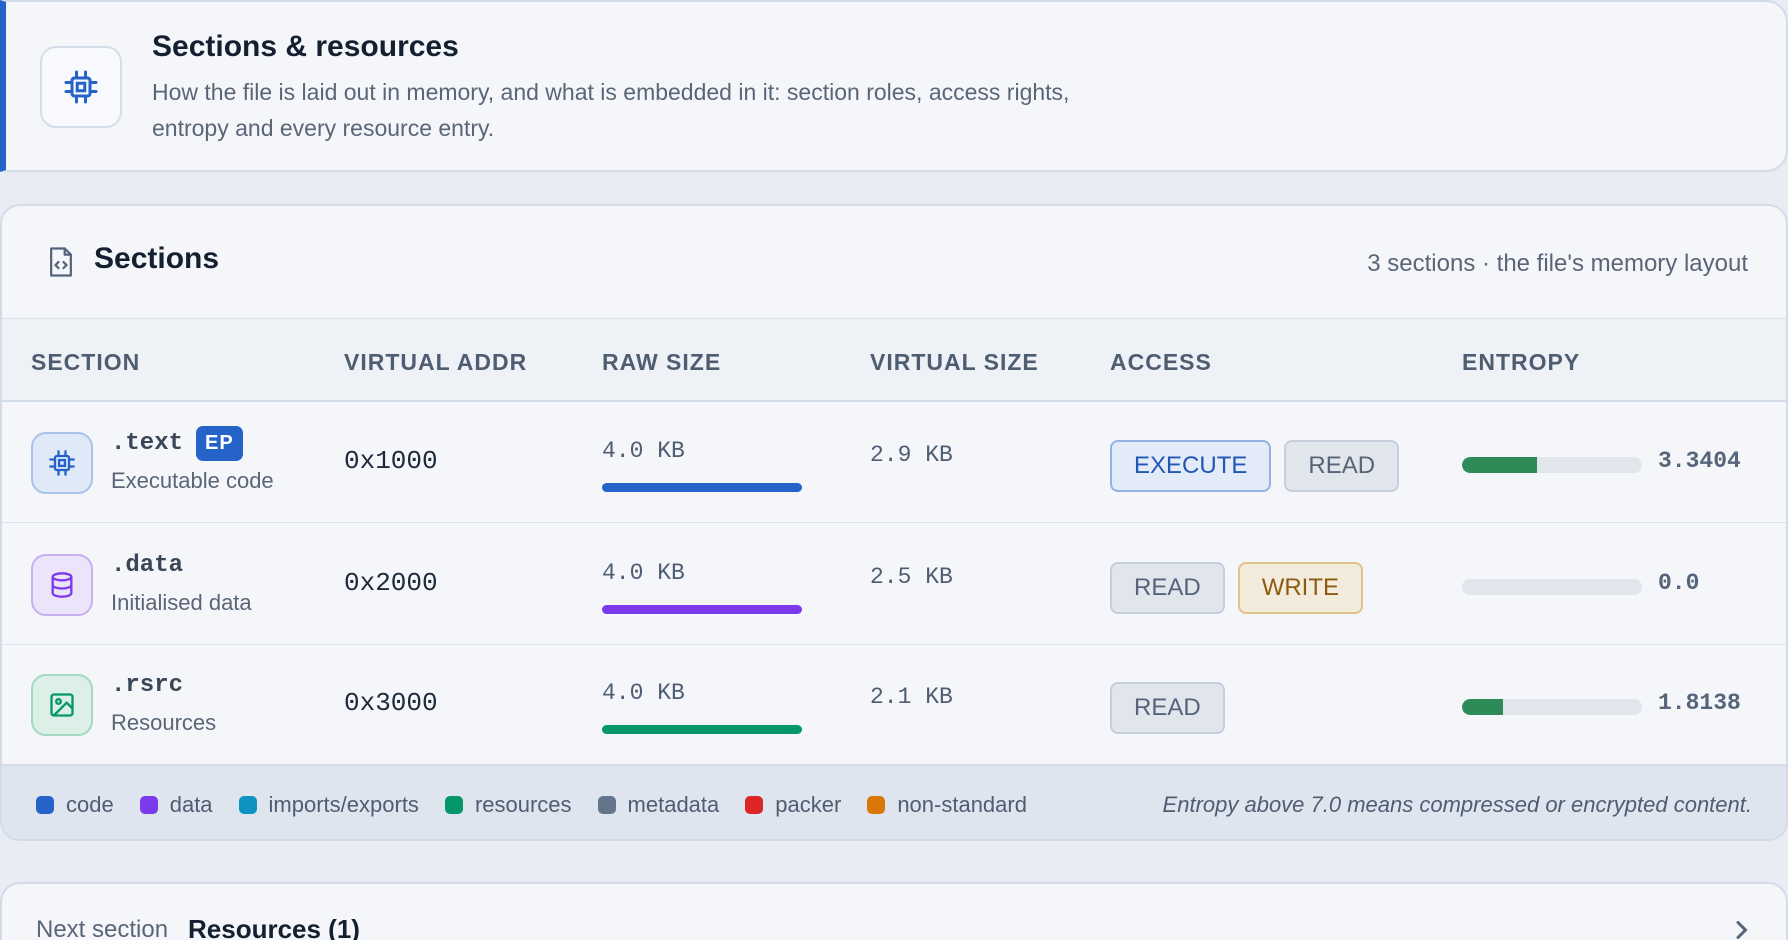 The height and width of the screenshot is (940, 1788). I want to click on virtual-address: 0x2000, so click(391, 583).